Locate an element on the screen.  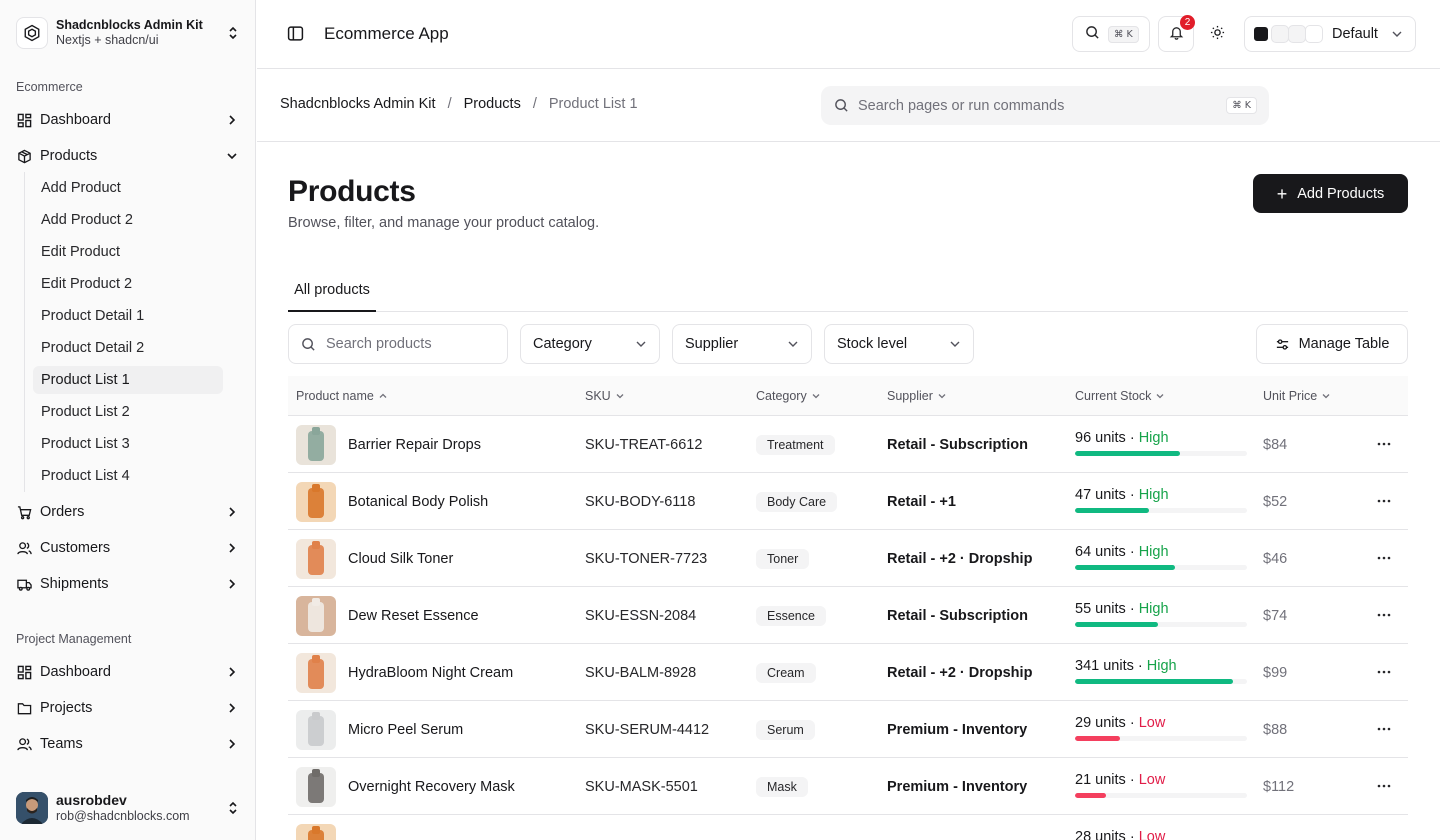
table-row: 28 units · Low is located at coordinates (848, 827).